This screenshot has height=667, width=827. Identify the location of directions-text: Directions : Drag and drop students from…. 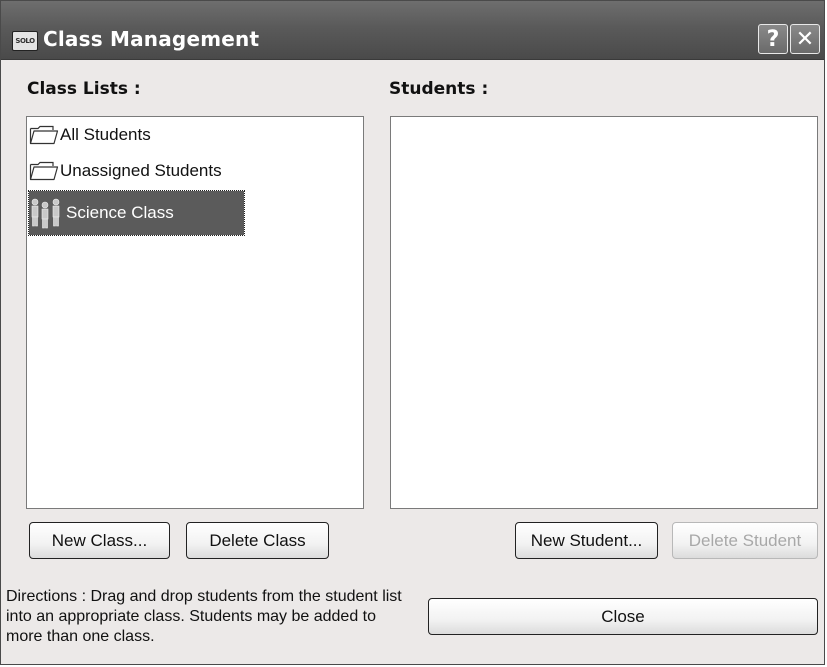
(204, 616).